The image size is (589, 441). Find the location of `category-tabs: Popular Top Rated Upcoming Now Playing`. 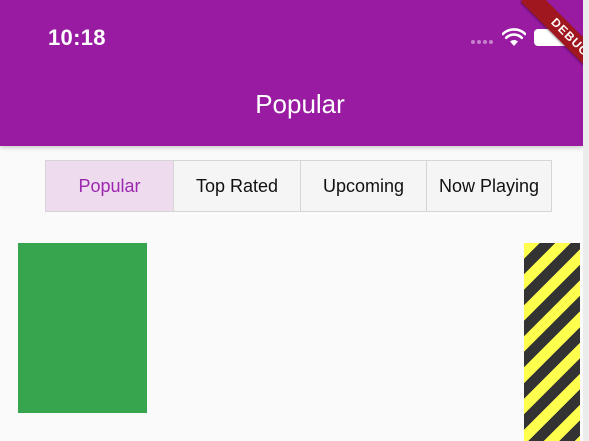

category-tabs: Popular Top Rated Upcoming Now Playing is located at coordinates (298, 186).